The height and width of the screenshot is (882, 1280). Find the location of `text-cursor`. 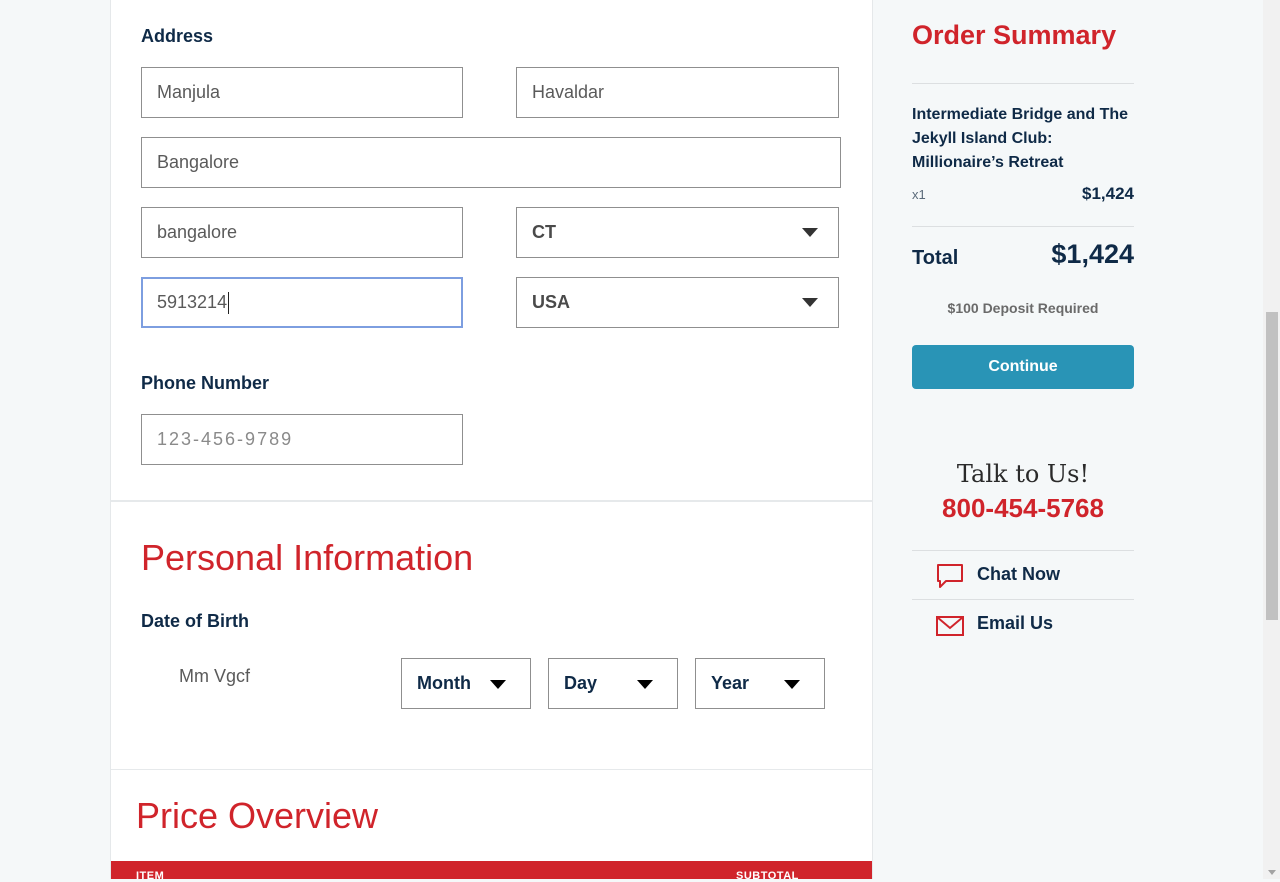

text-cursor is located at coordinates (229, 303).